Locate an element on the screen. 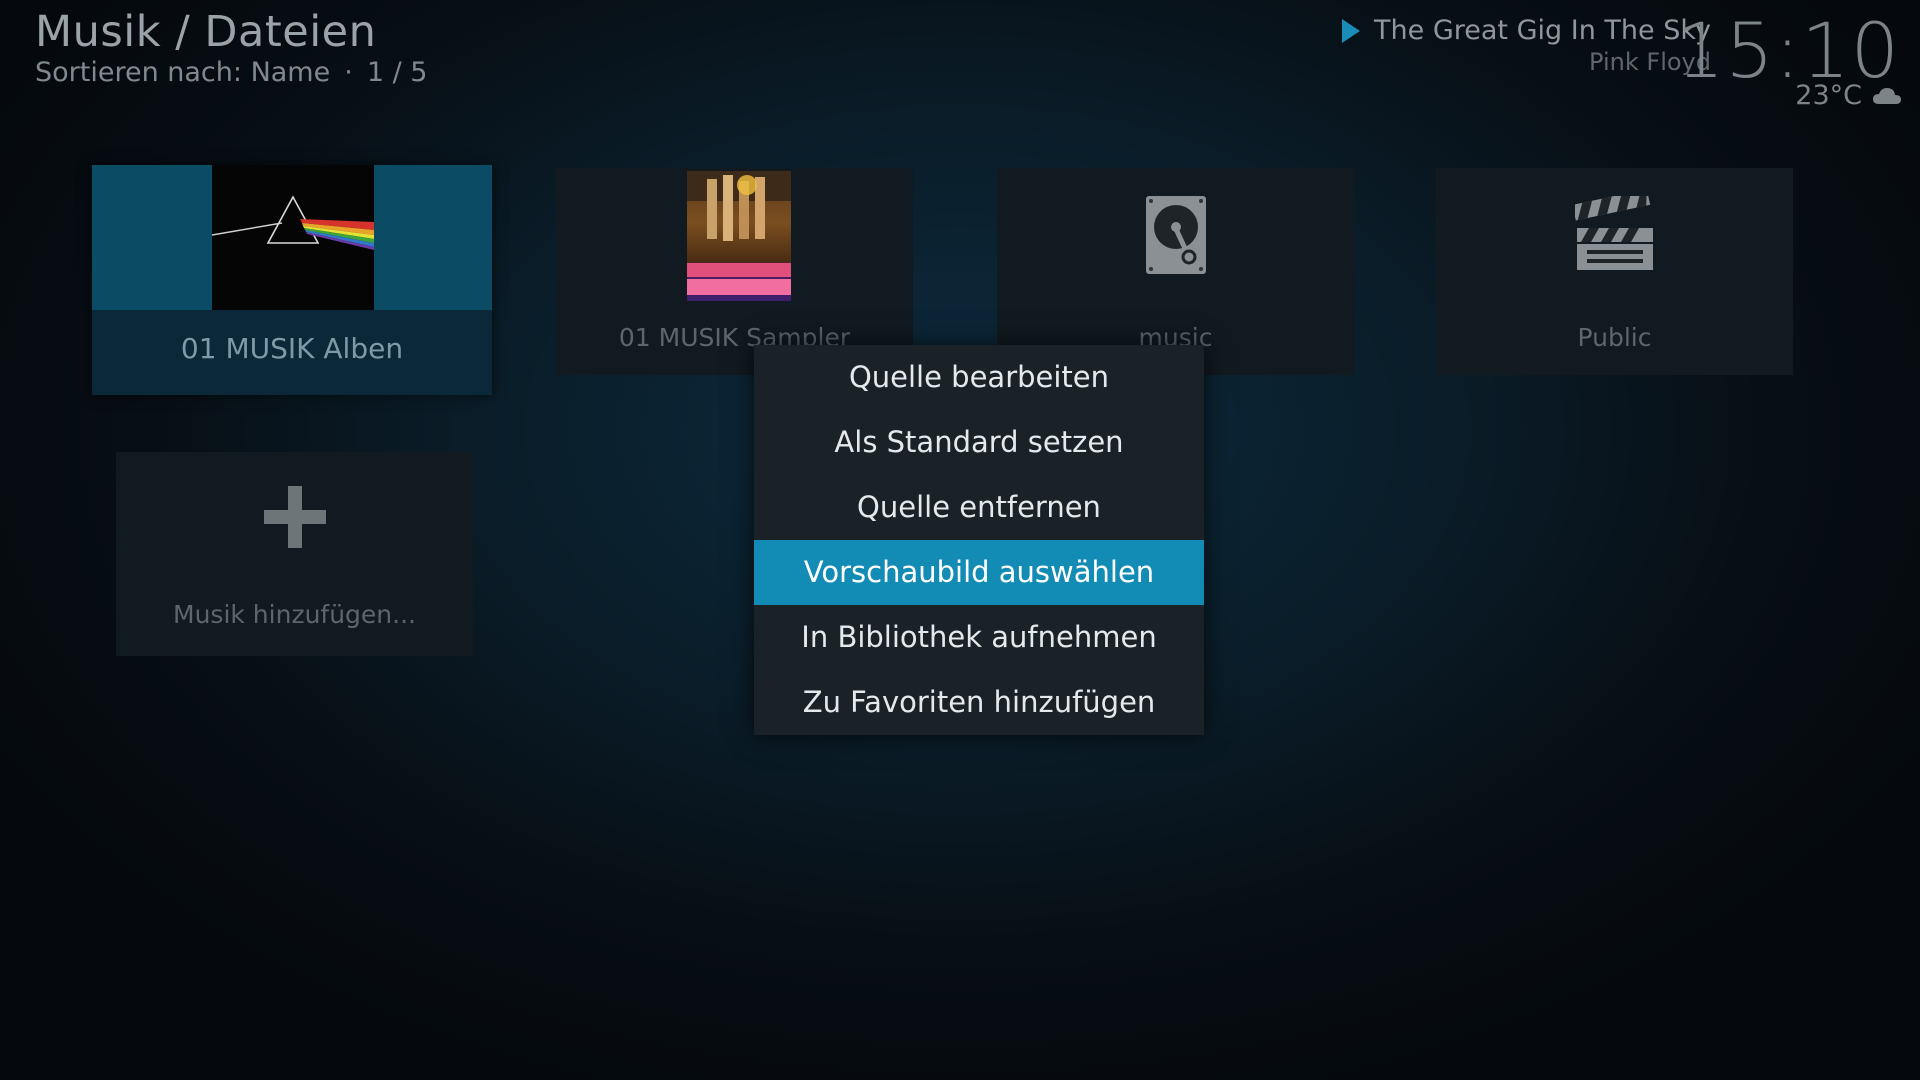 This screenshot has height=1080, width=1920. source-tile-public: Public is located at coordinates (1614, 271).